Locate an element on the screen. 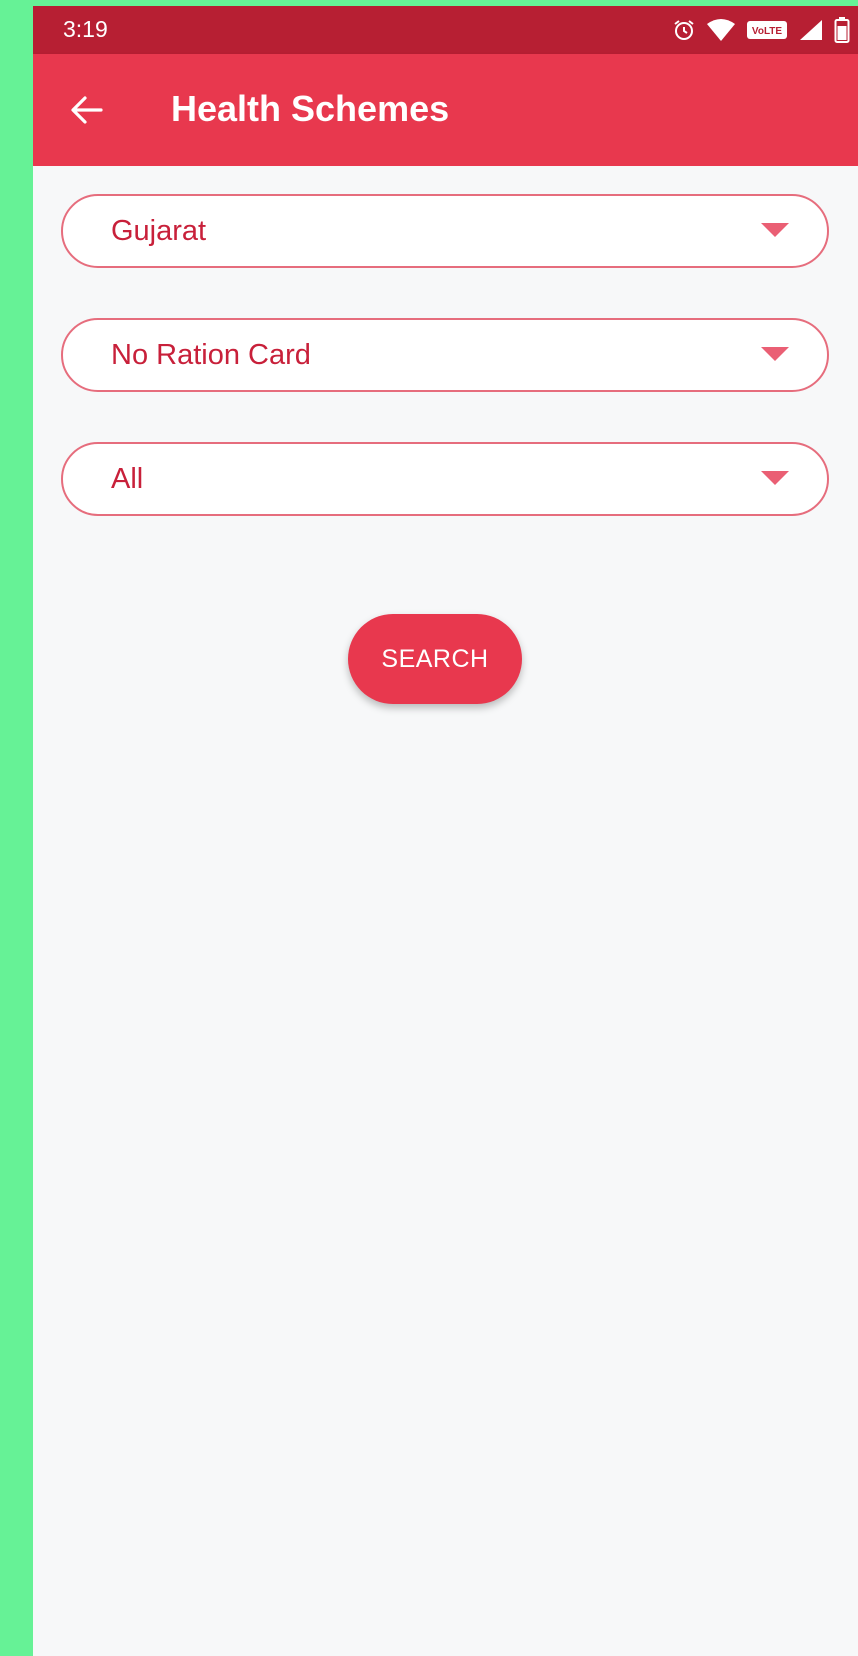 This screenshot has width=858, height=1656. app-bar: Health Schemes is located at coordinates (445, 110).